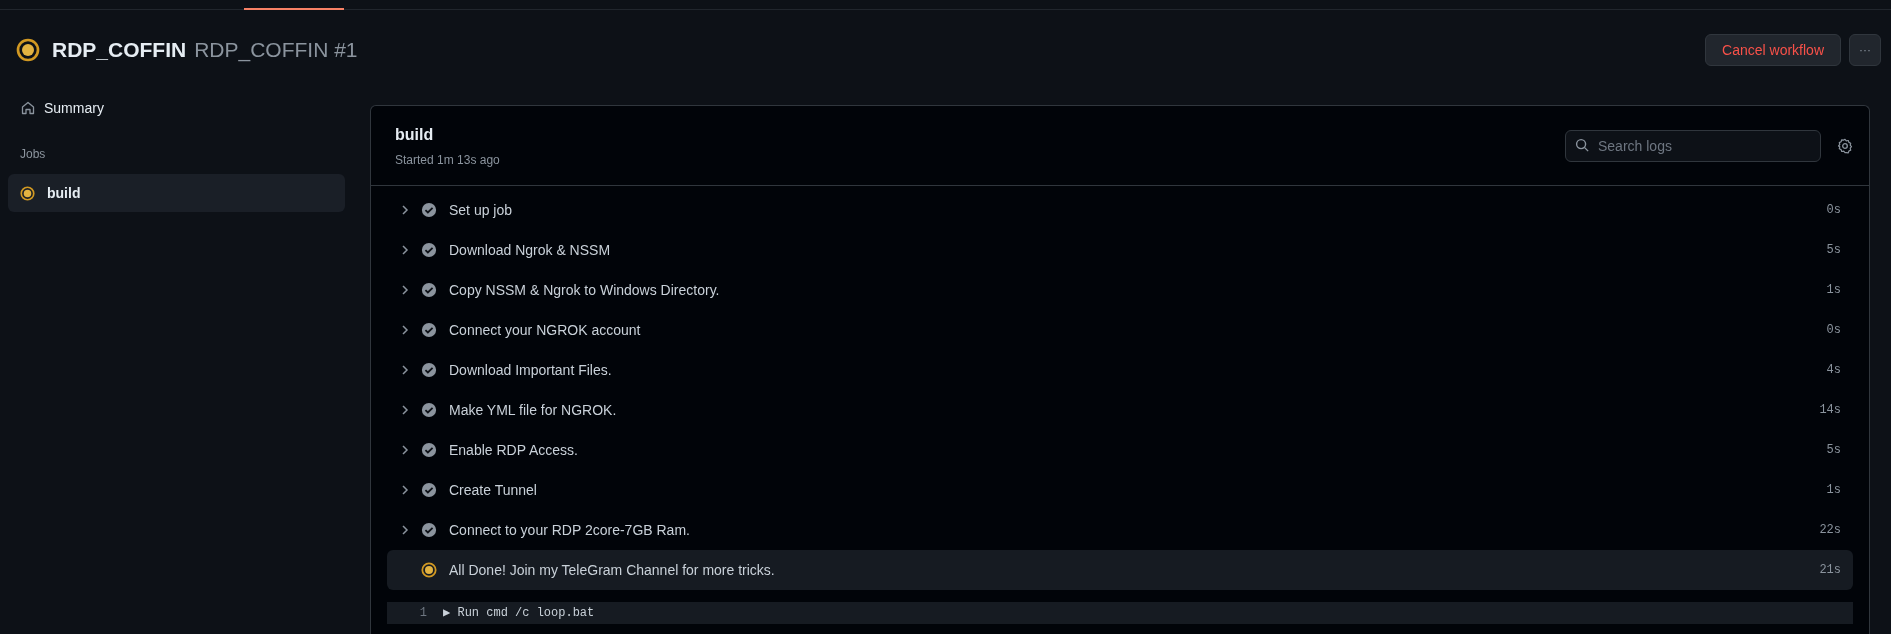  What do you see at coordinates (1865, 50) in the screenshot?
I see `more-button: ···` at bounding box center [1865, 50].